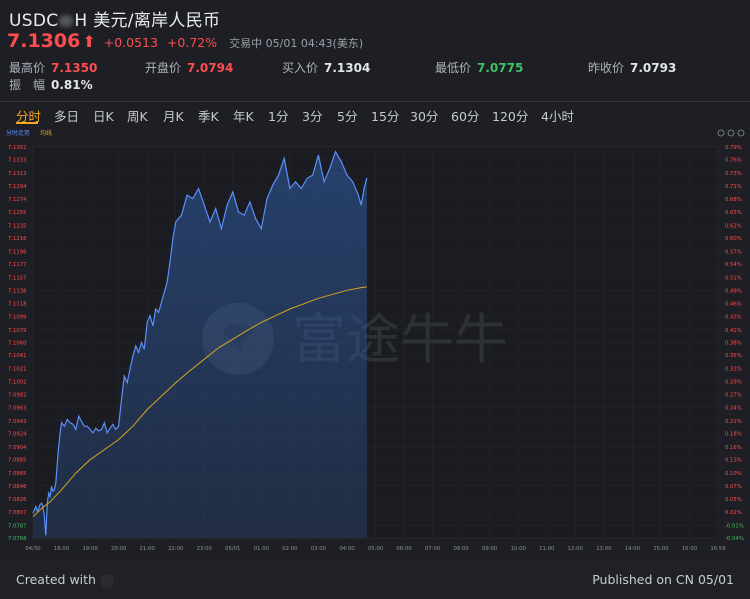 The width and height of the screenshot is (750, 599). I want to click on tab-5min: 5分, so click(347, 115).